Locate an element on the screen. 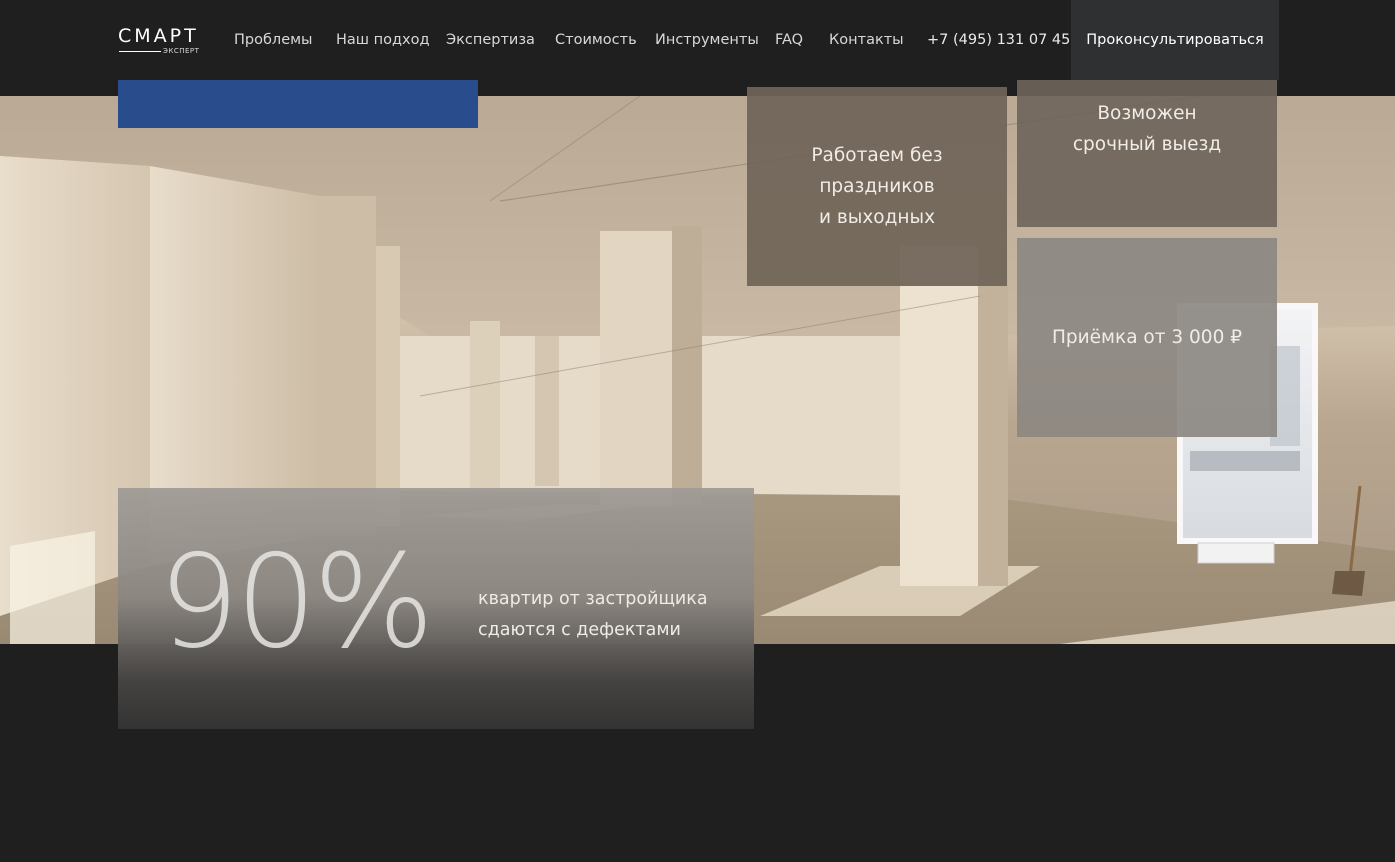 The height and width of the screenshot is (862, 1395). logo: СМАРТ ЭКСПЕРТ is located at coordinates (159, 41).